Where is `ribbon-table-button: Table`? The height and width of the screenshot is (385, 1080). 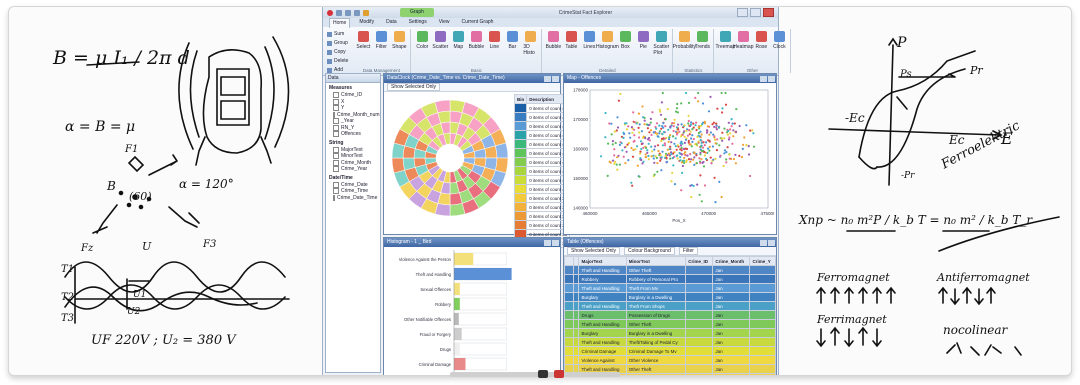
ribbon-table-button: Table is located at coordinates (571, 40).